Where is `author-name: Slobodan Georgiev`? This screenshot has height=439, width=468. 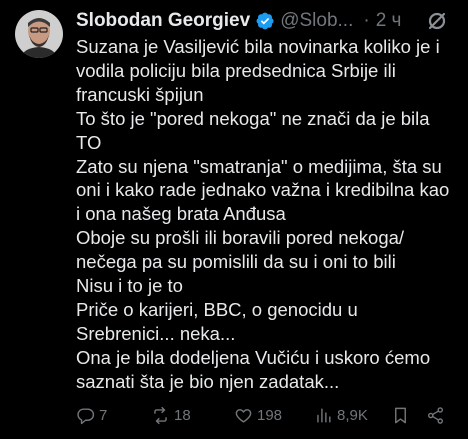
author-name: Slobodan Georgiev is located at coordinates (163, 21).